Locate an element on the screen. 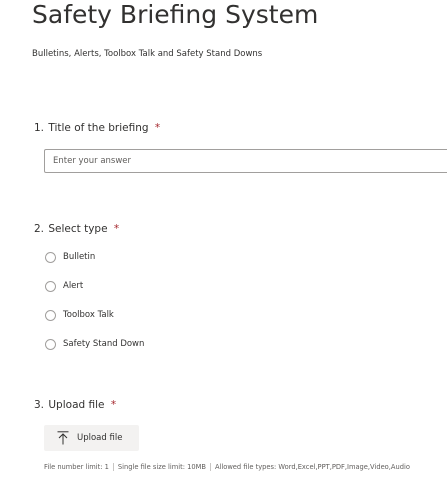  briefing-title-input is located at coordinates (245, 161).